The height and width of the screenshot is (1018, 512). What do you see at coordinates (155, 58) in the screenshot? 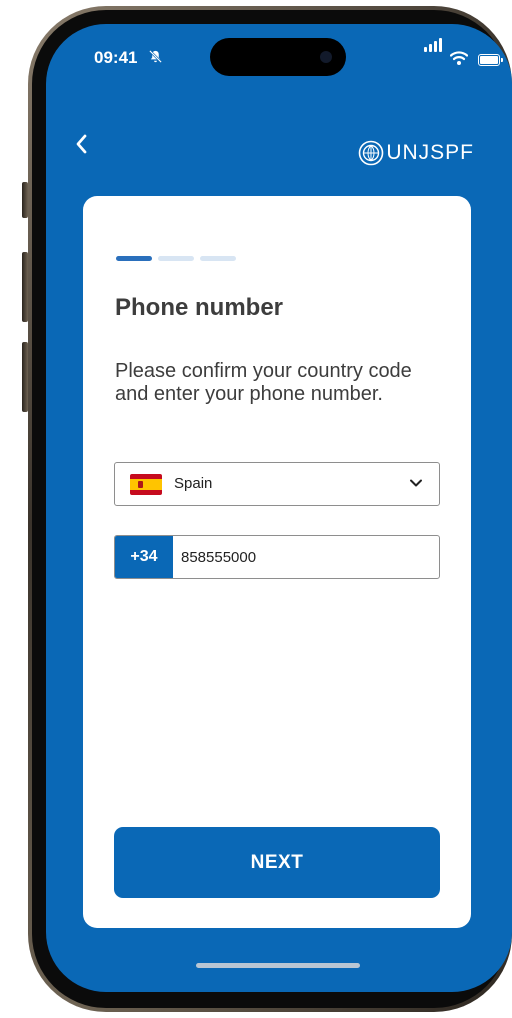
I see `bell-slash-icon` at bounding box center [155, 58].